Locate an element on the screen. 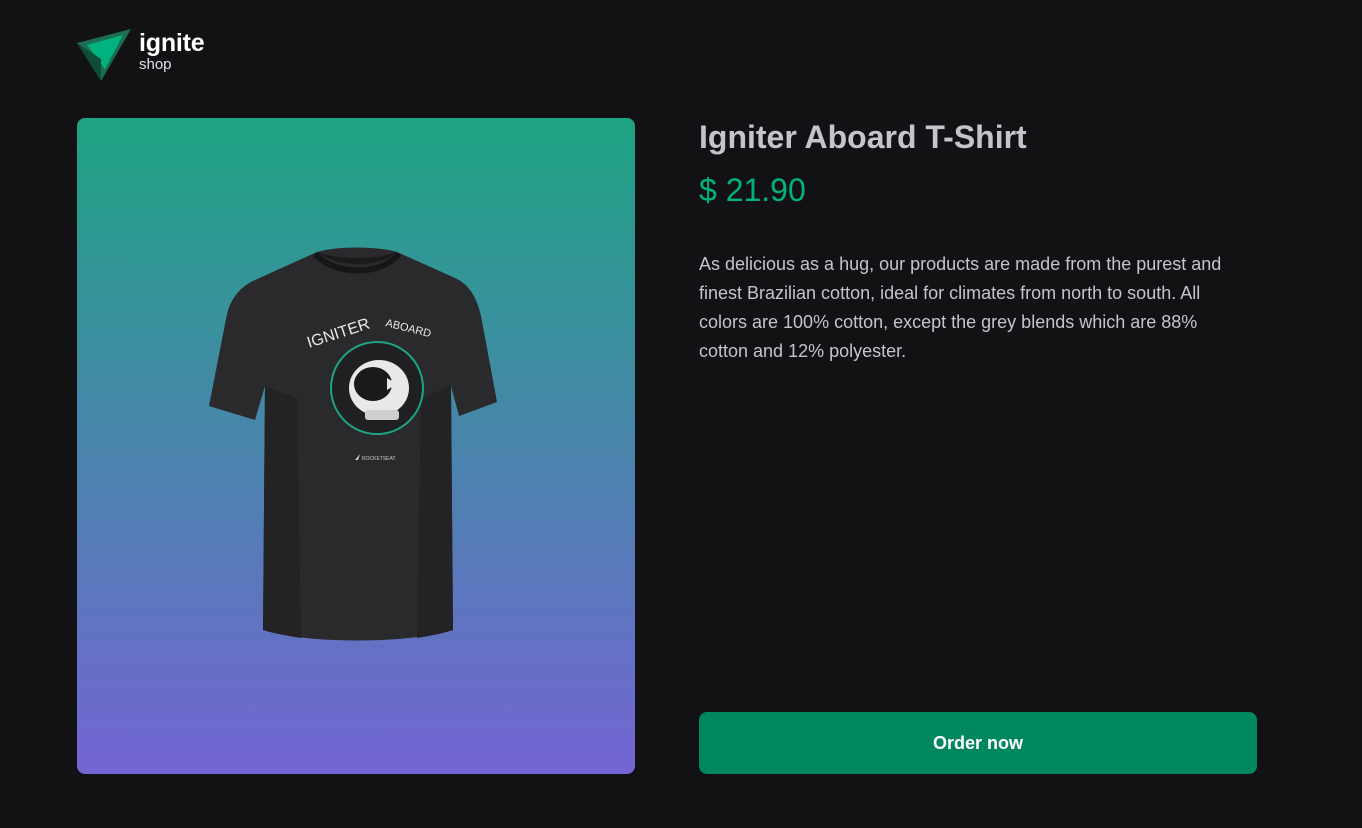  triangle-logo-icon is located at coordinates (104, 55).